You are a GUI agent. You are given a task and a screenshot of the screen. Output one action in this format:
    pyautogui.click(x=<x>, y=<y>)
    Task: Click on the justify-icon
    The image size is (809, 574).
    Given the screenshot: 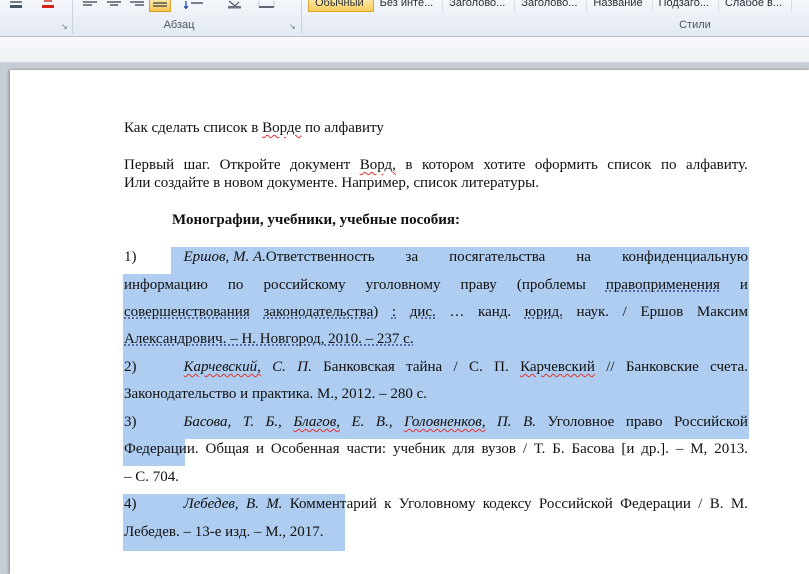 What is the action you would take?
    pyautogui.click(x=160, y=6)
    